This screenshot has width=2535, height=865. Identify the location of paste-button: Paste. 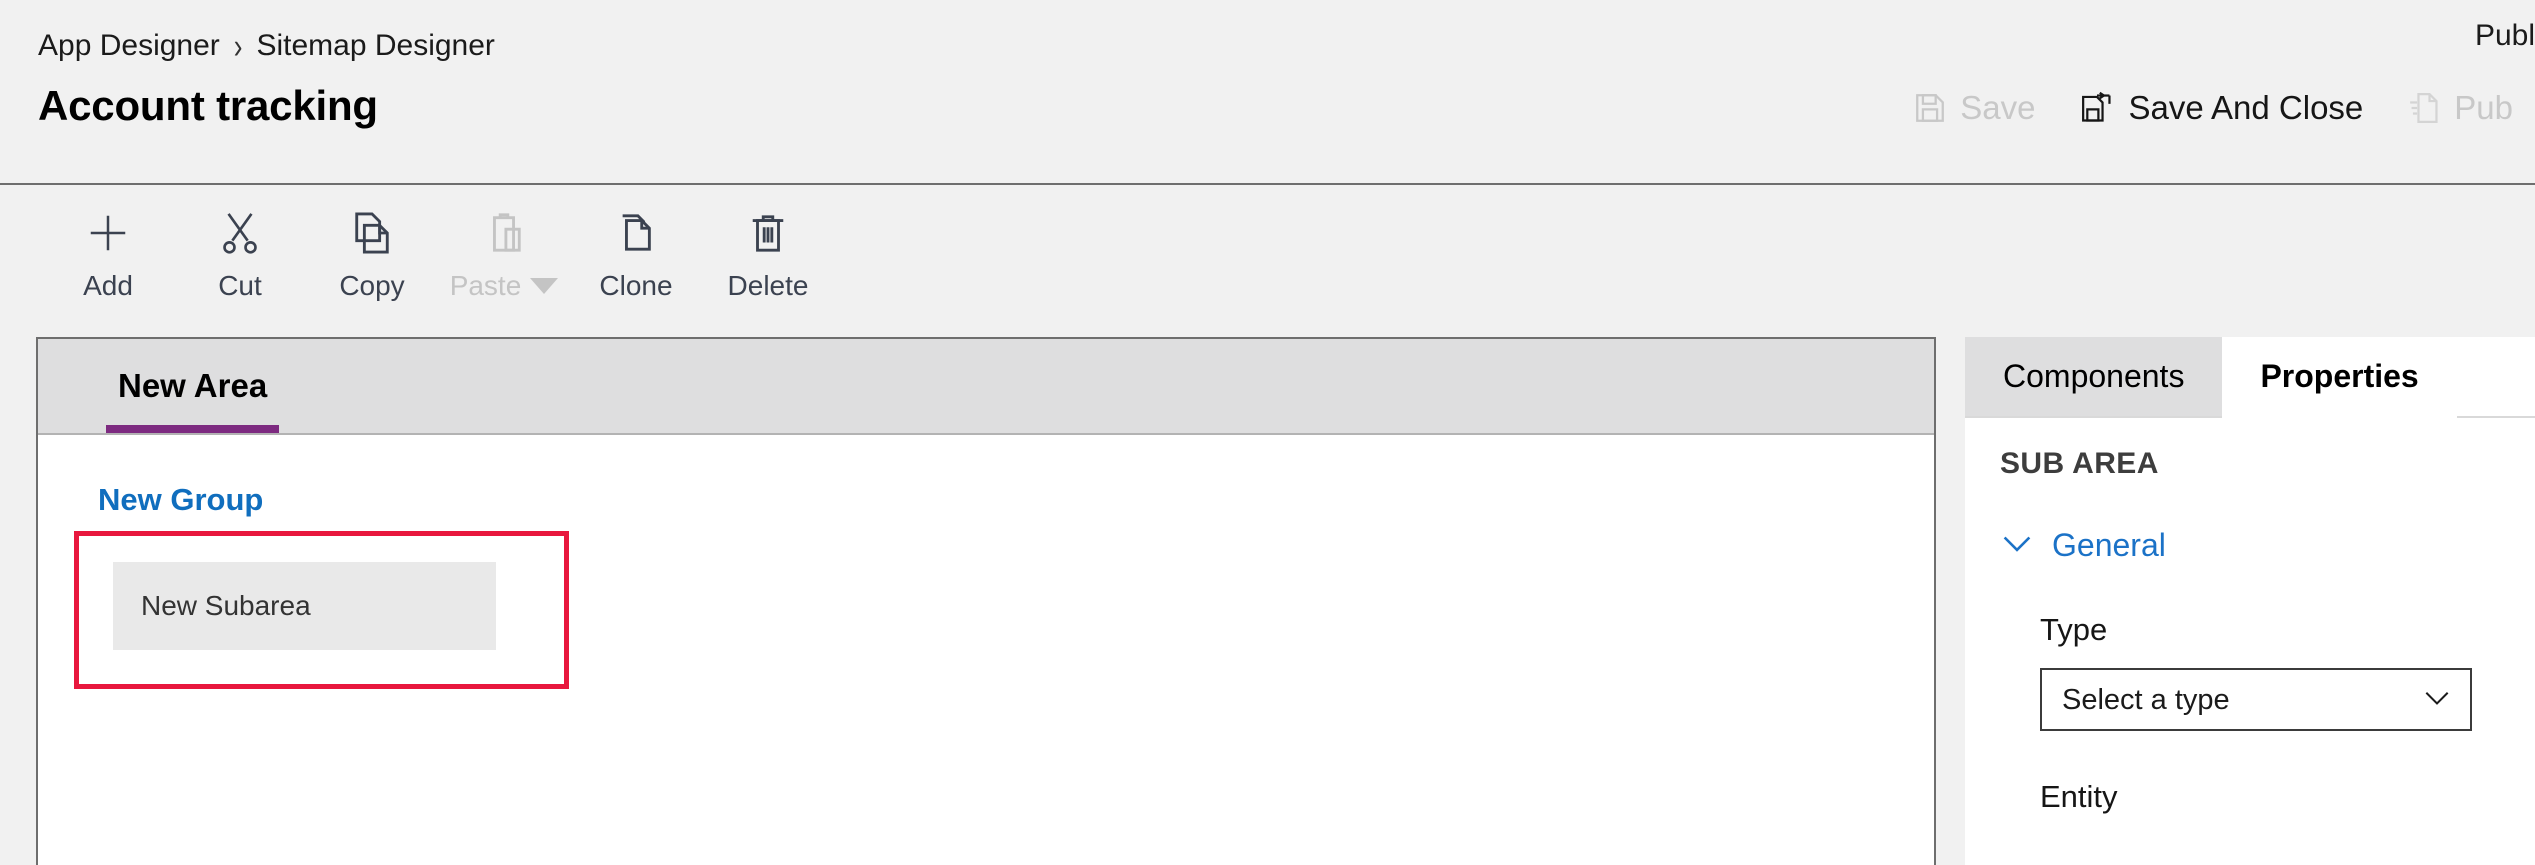
(504, 243).